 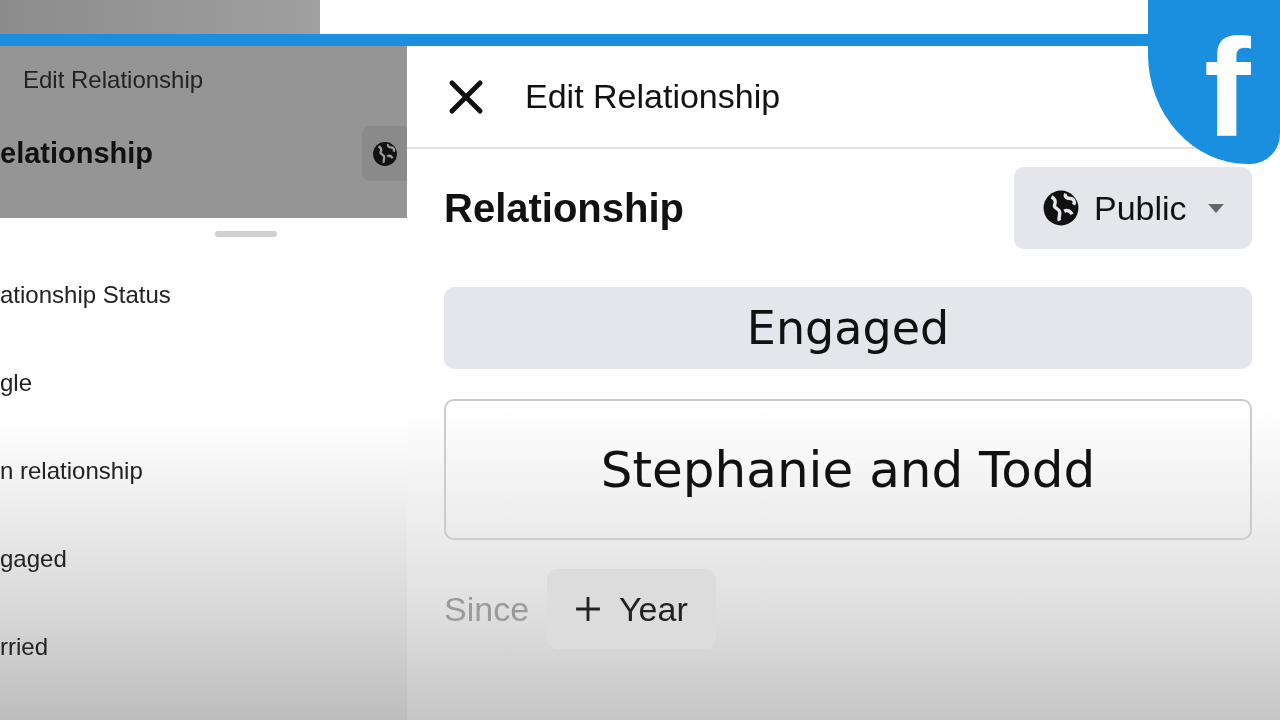 I want to click on screen-title: Edit Relationship, so click(x=113, y=80).